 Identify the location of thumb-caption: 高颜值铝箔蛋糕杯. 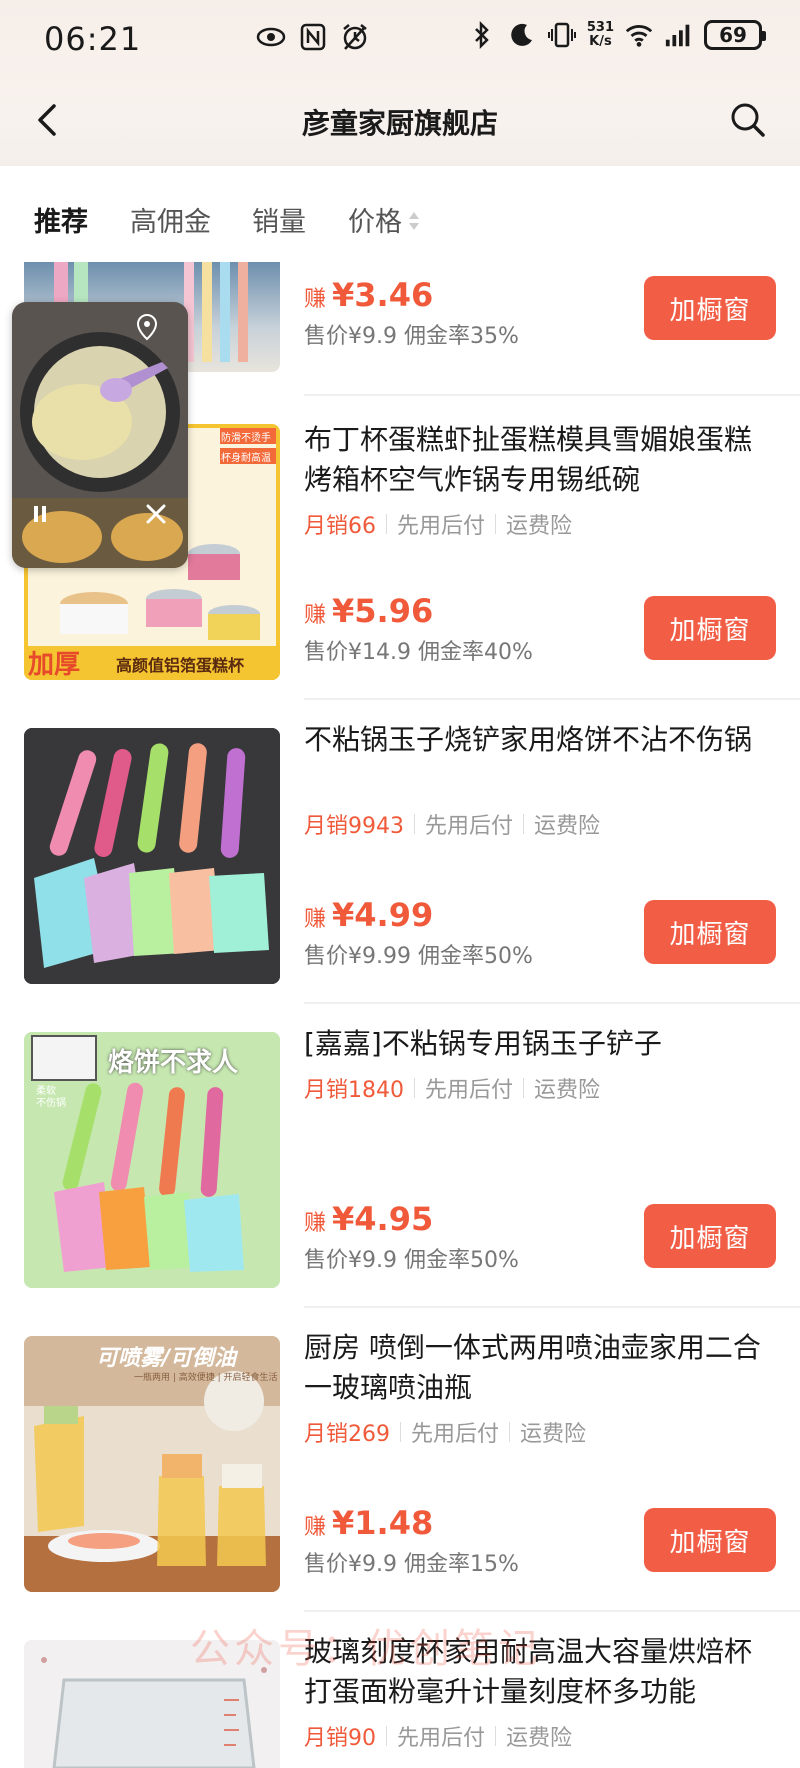
(180, 665).